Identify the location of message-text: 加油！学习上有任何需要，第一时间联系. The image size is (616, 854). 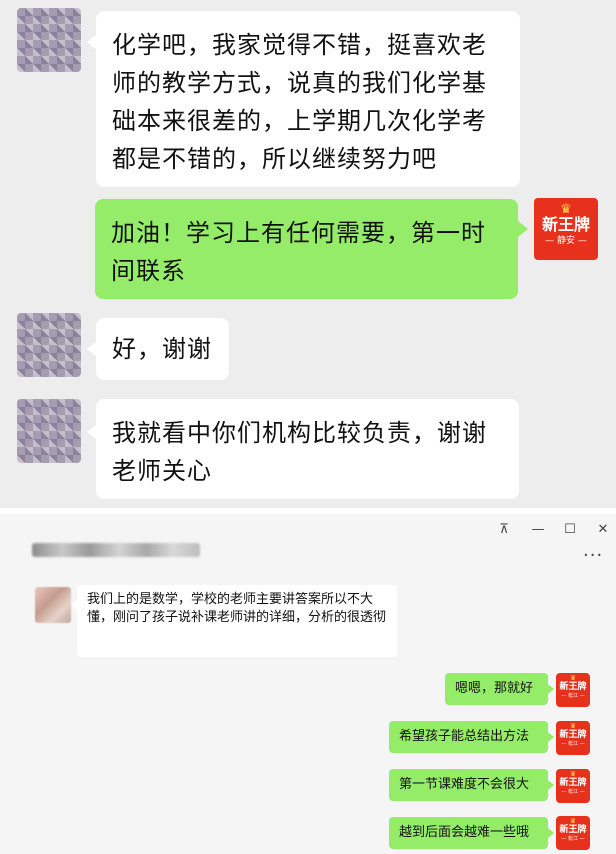
(298, 252).